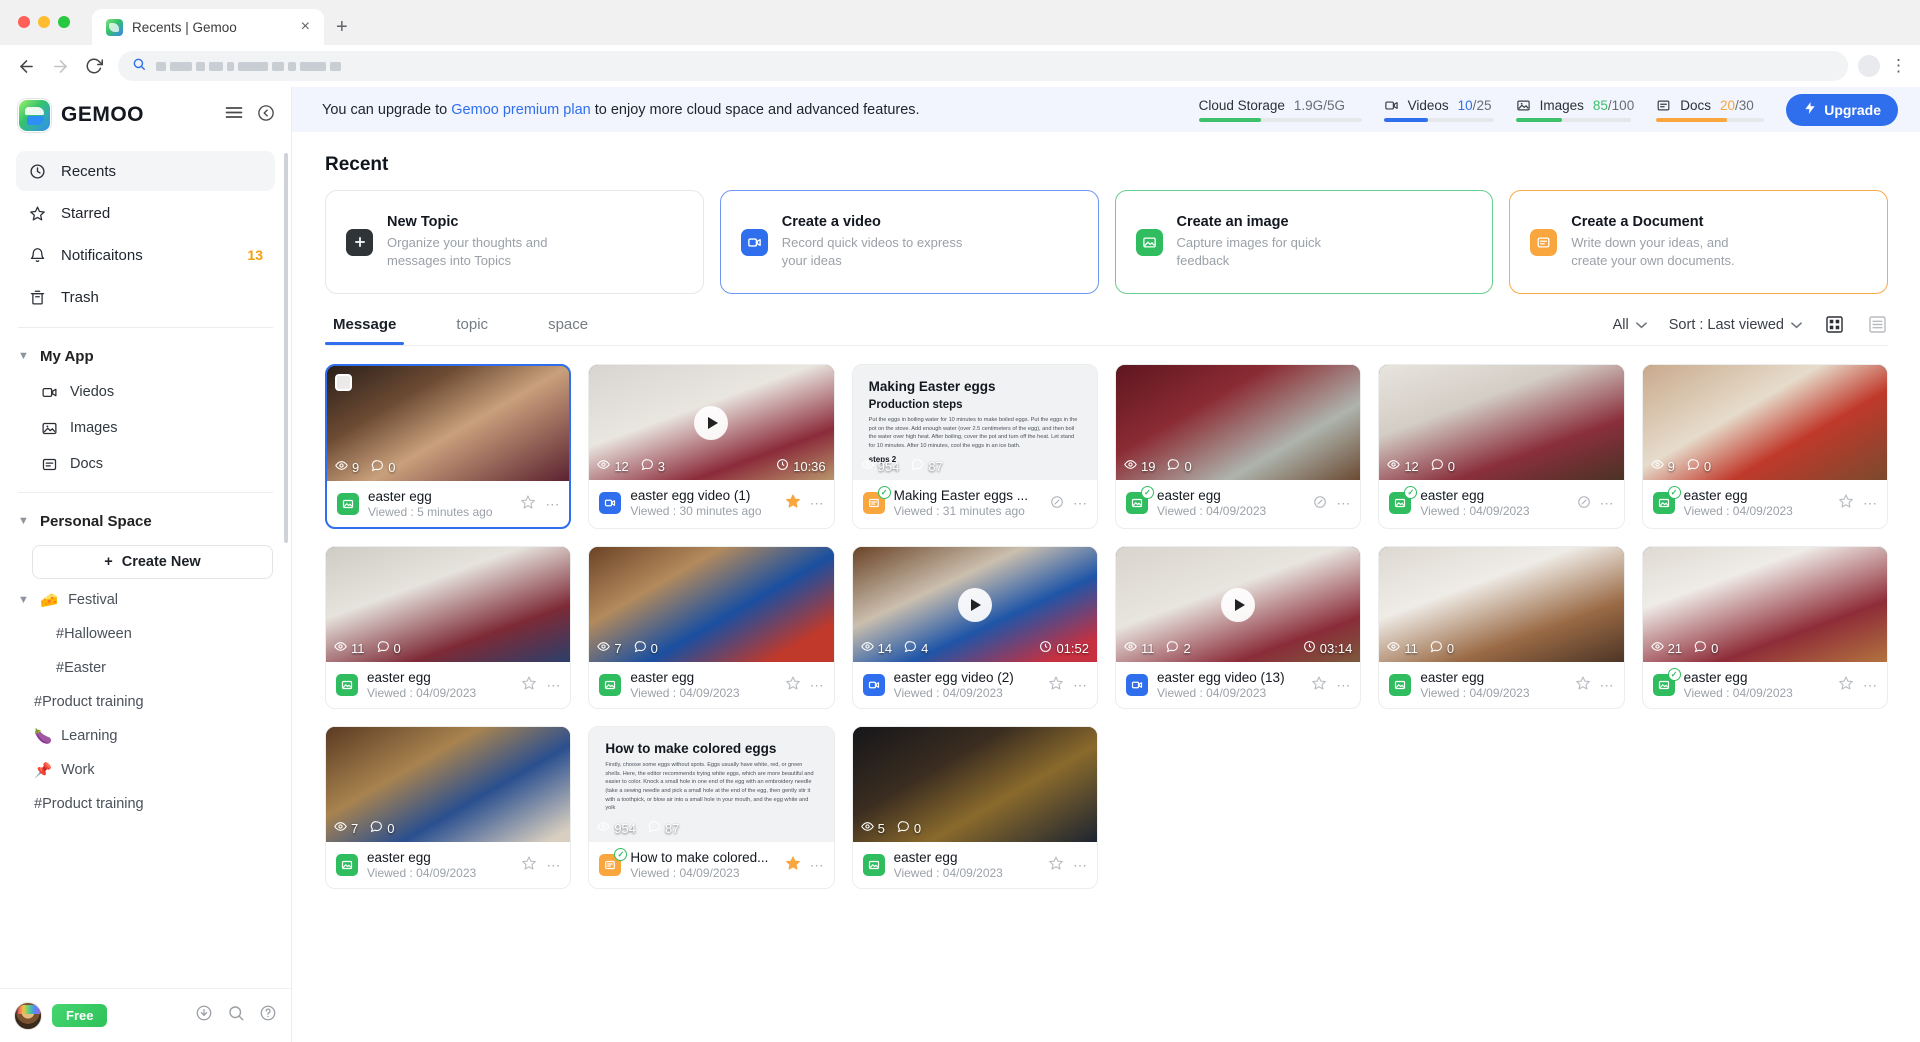 This screenshot has height=1042, width=1920. I want to click on forward-arrow-icon, so click(60, 66).